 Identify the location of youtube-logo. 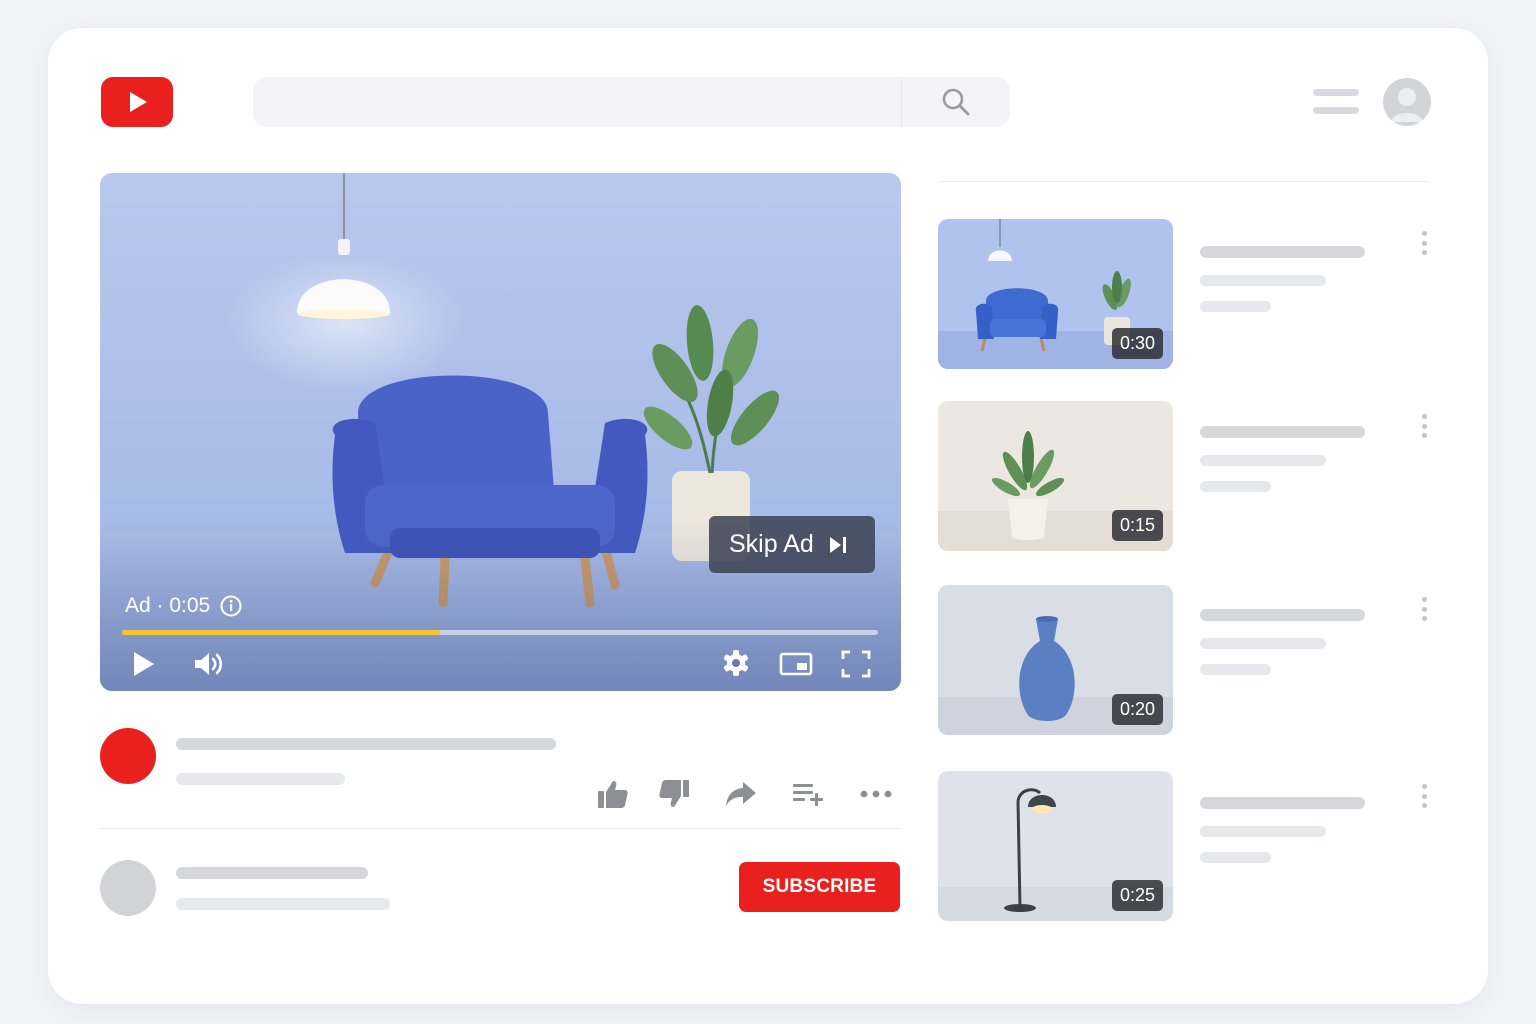
(137, 102).